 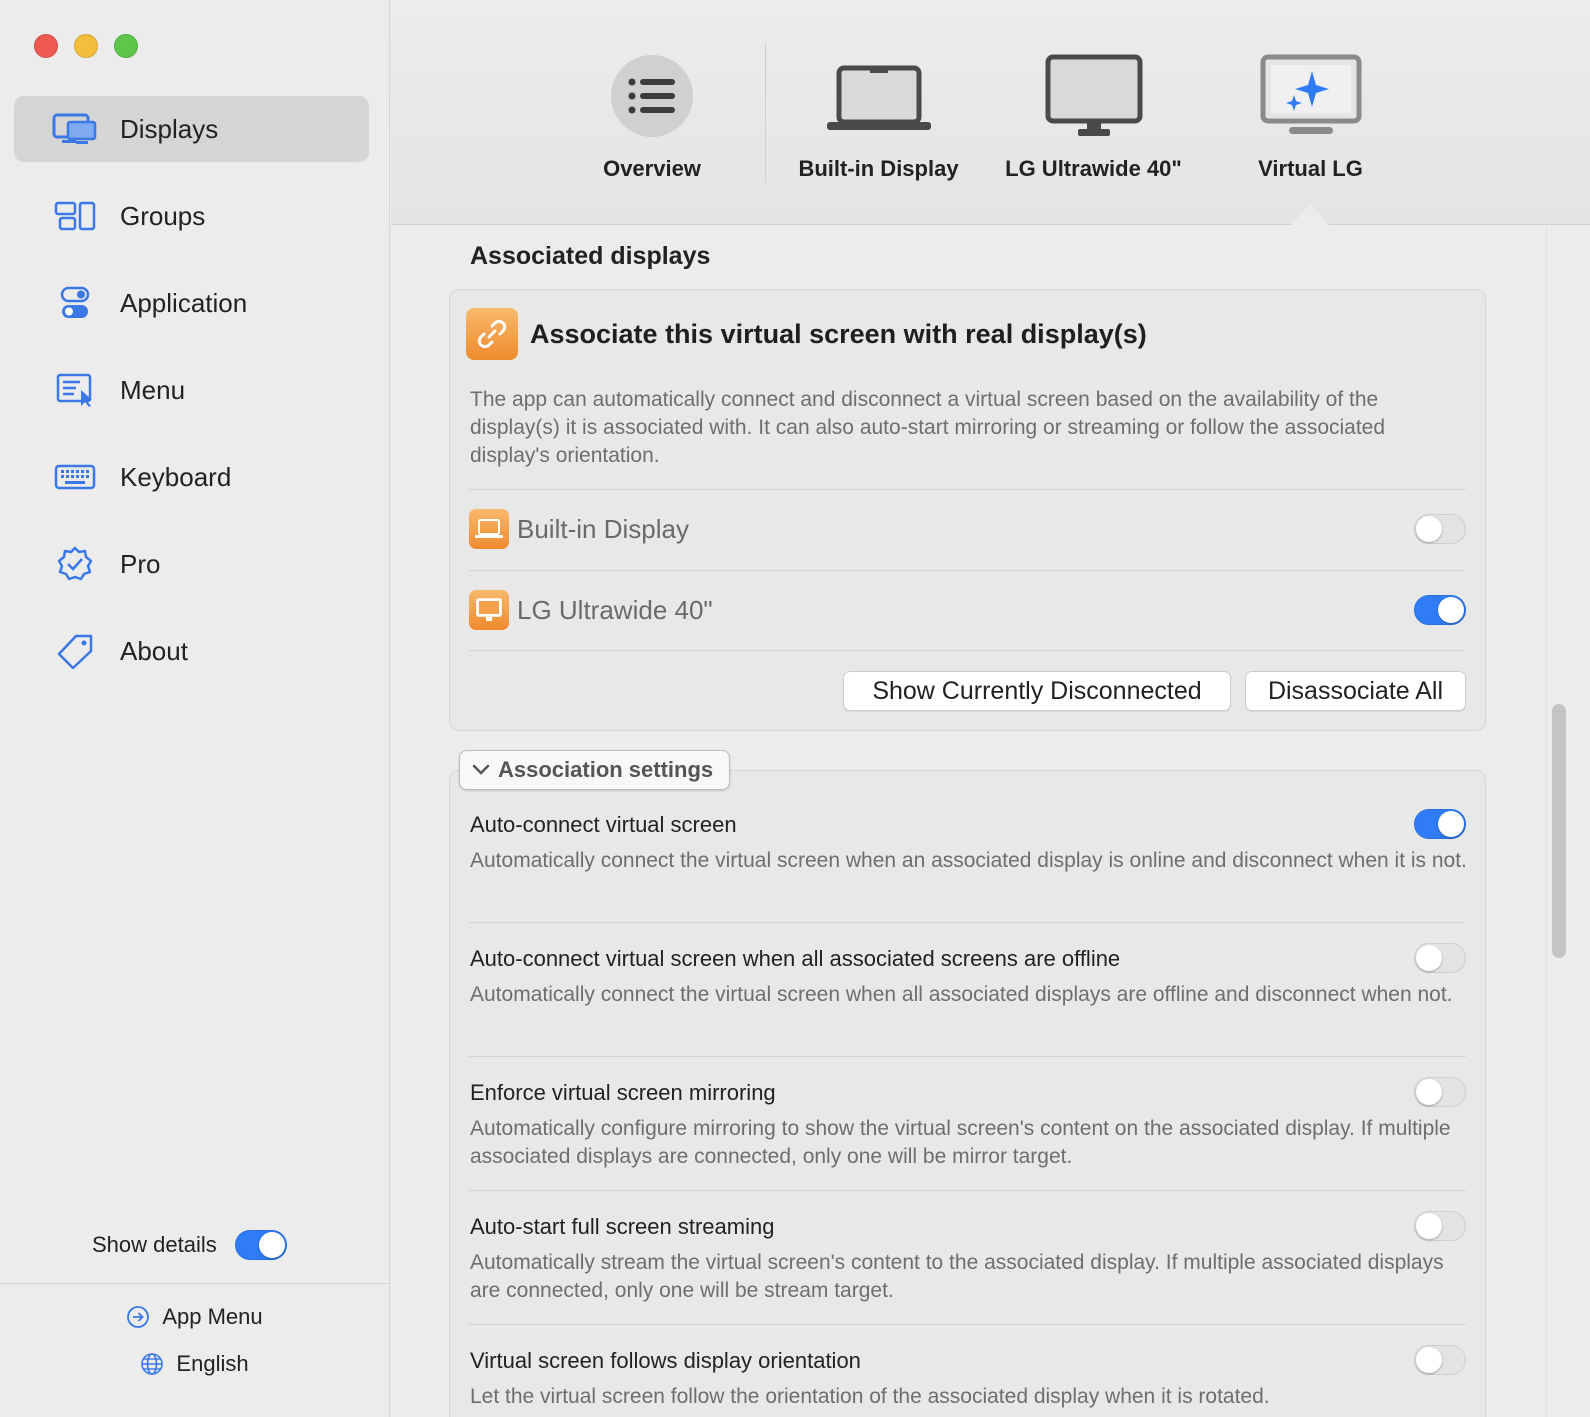 I want to click on disclosure-label: Association settings, so click(x=606, y=769).